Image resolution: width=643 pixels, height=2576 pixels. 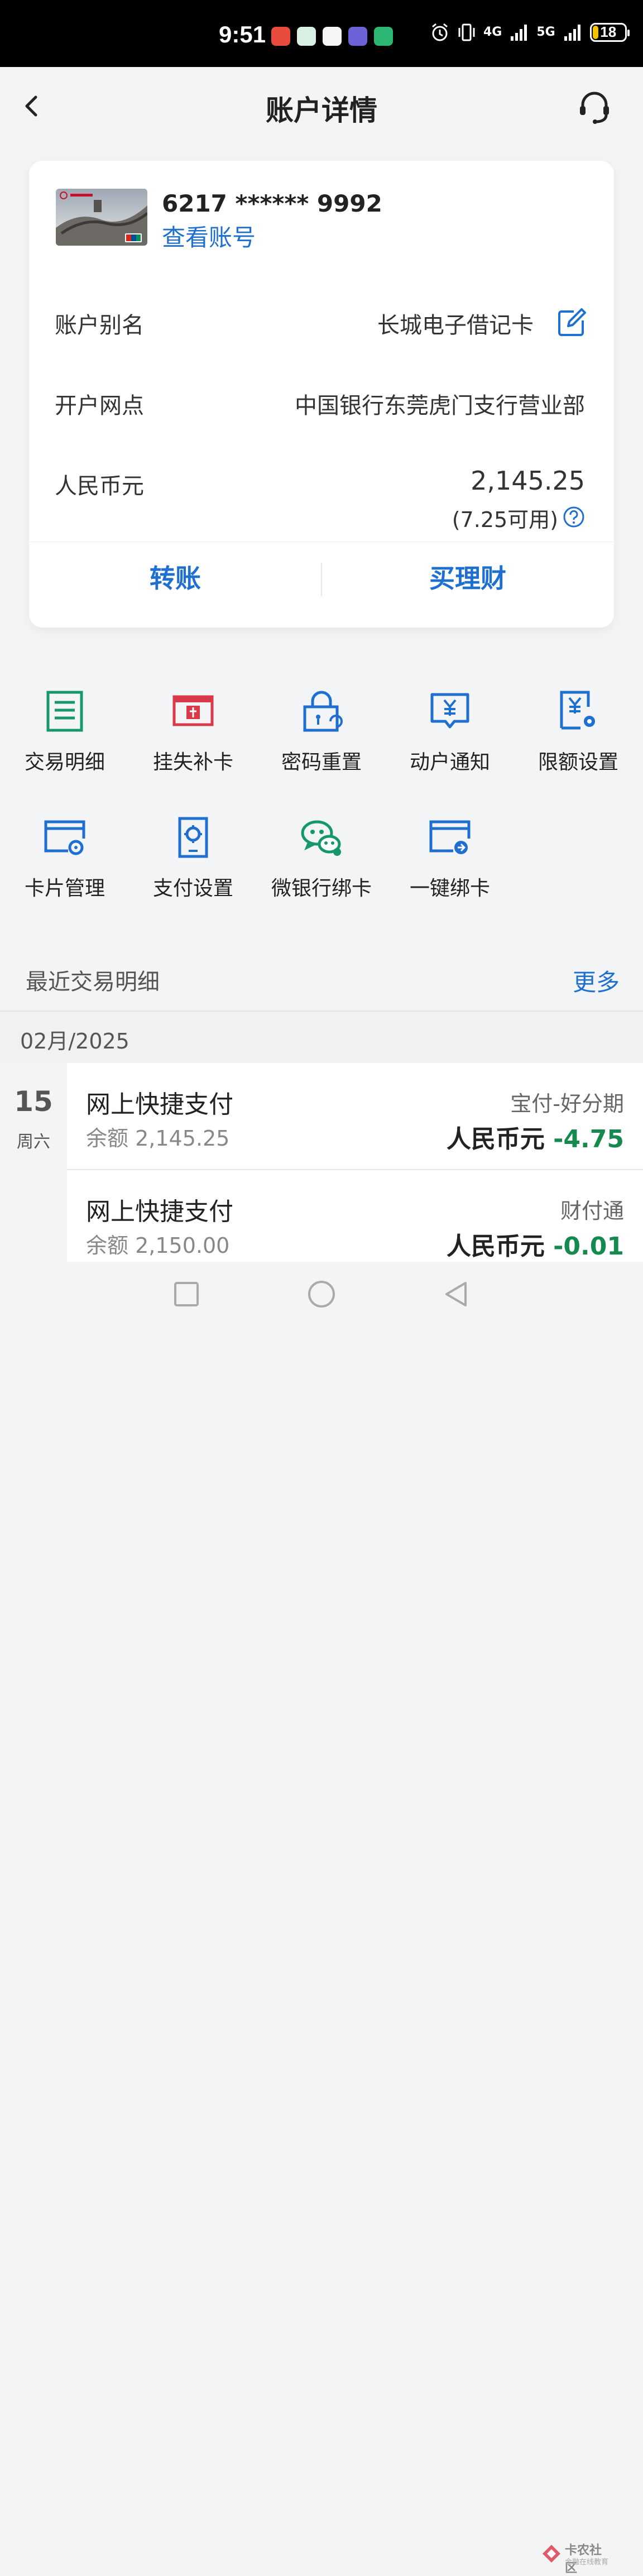 What do you see at coordinates (64, 837) in the screenshot?
I see `card-settings-icon` at bounding box center [64, 837].